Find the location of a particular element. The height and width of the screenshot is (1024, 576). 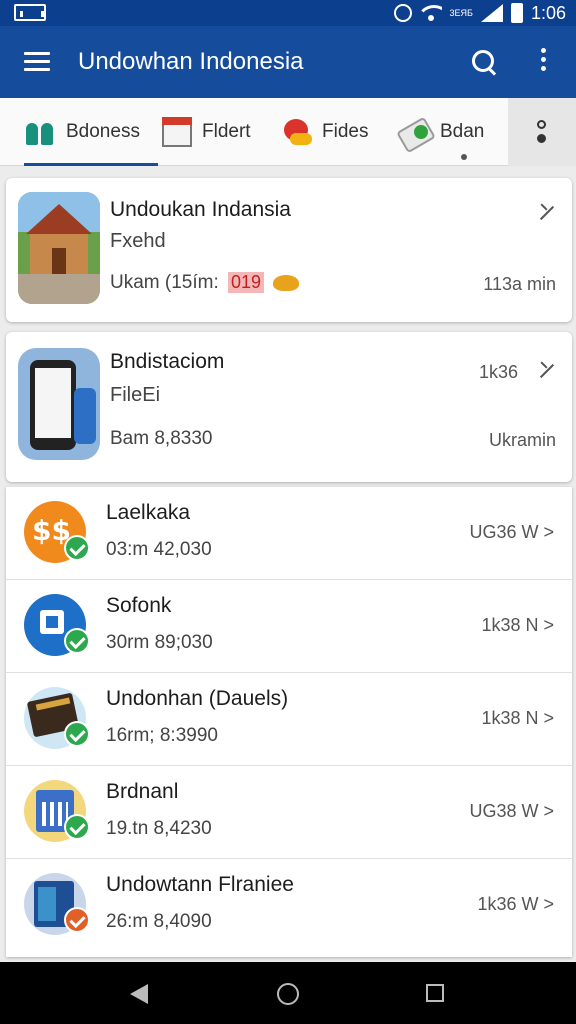

system-navigation-bar is located at coordinates (288, 993).